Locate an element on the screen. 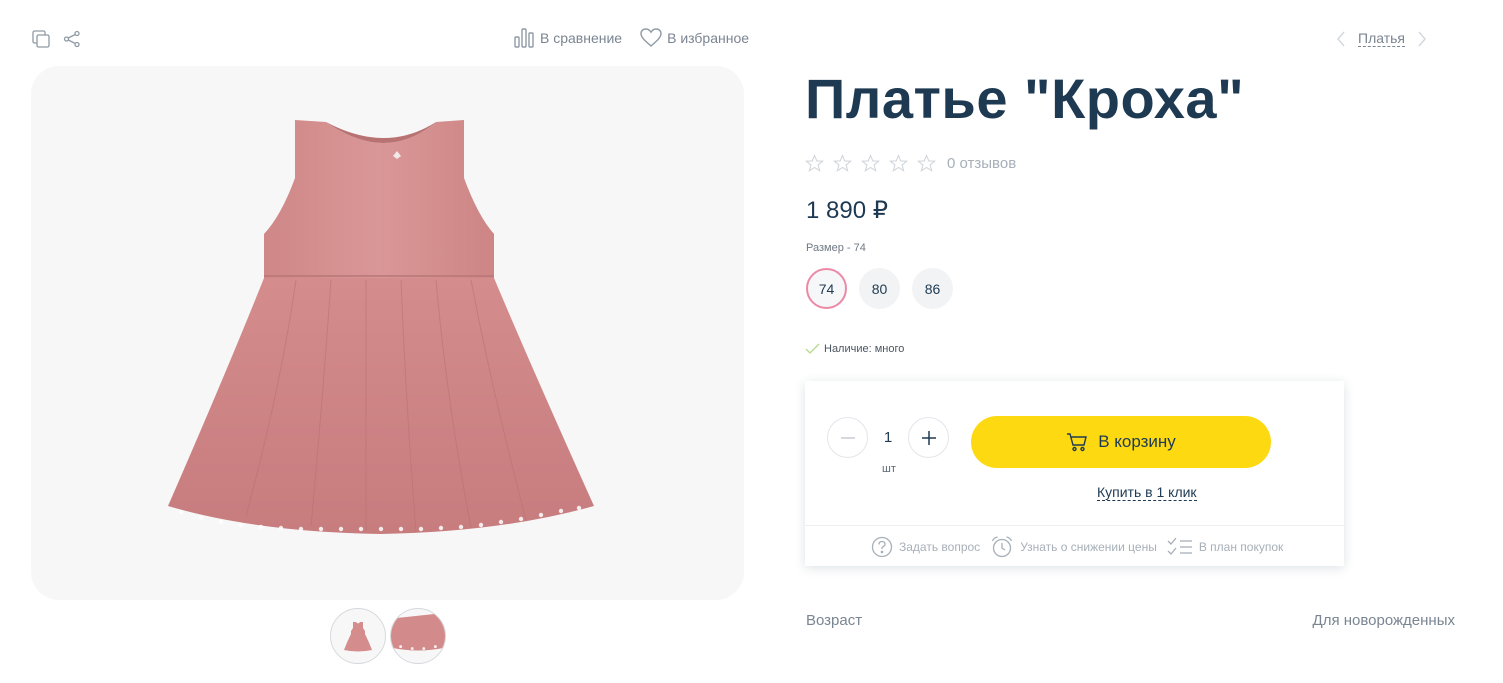  alarm-clock-icon is located at coordinates (1002, 547).